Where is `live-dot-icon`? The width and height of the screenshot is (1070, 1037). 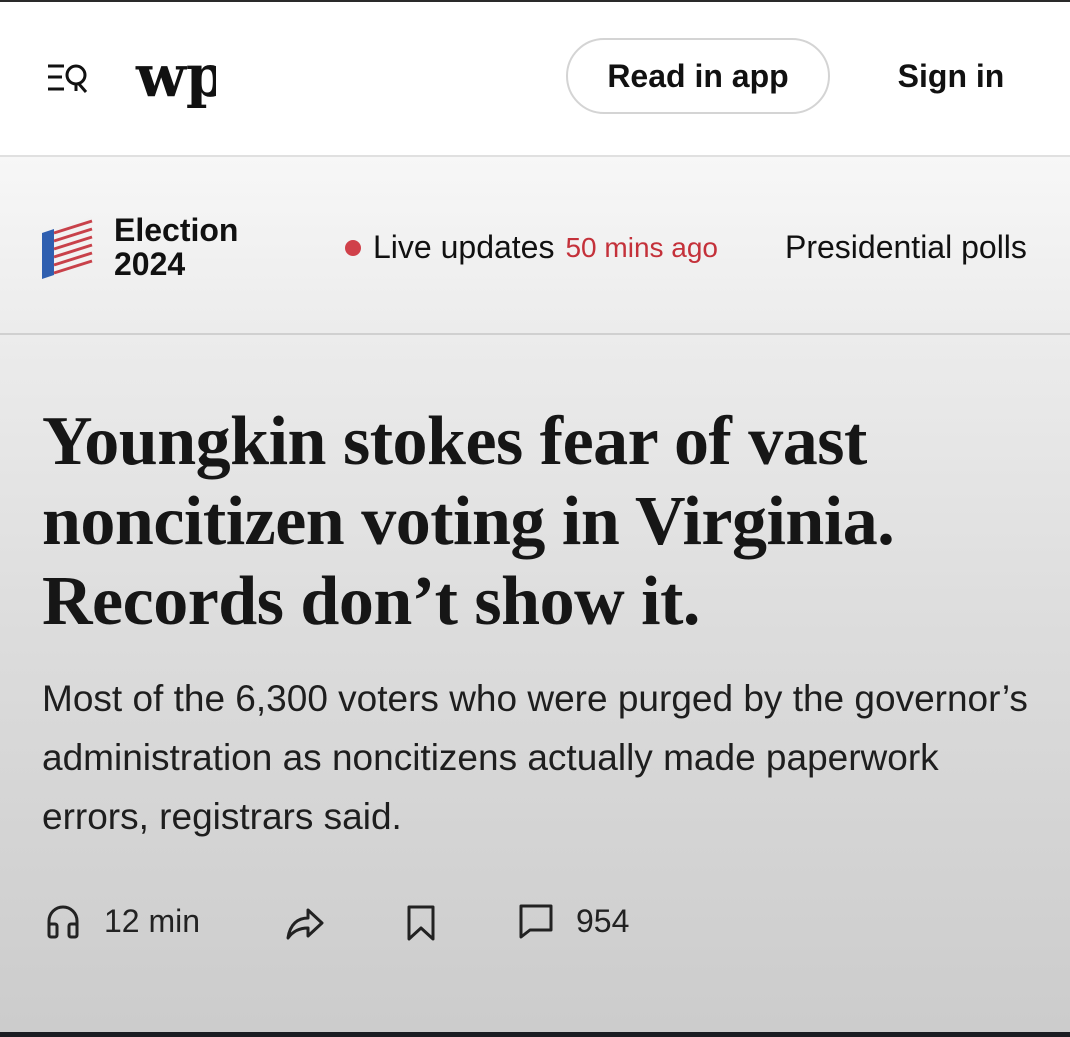
live-dot-icon is located at coordinates (353, 247).